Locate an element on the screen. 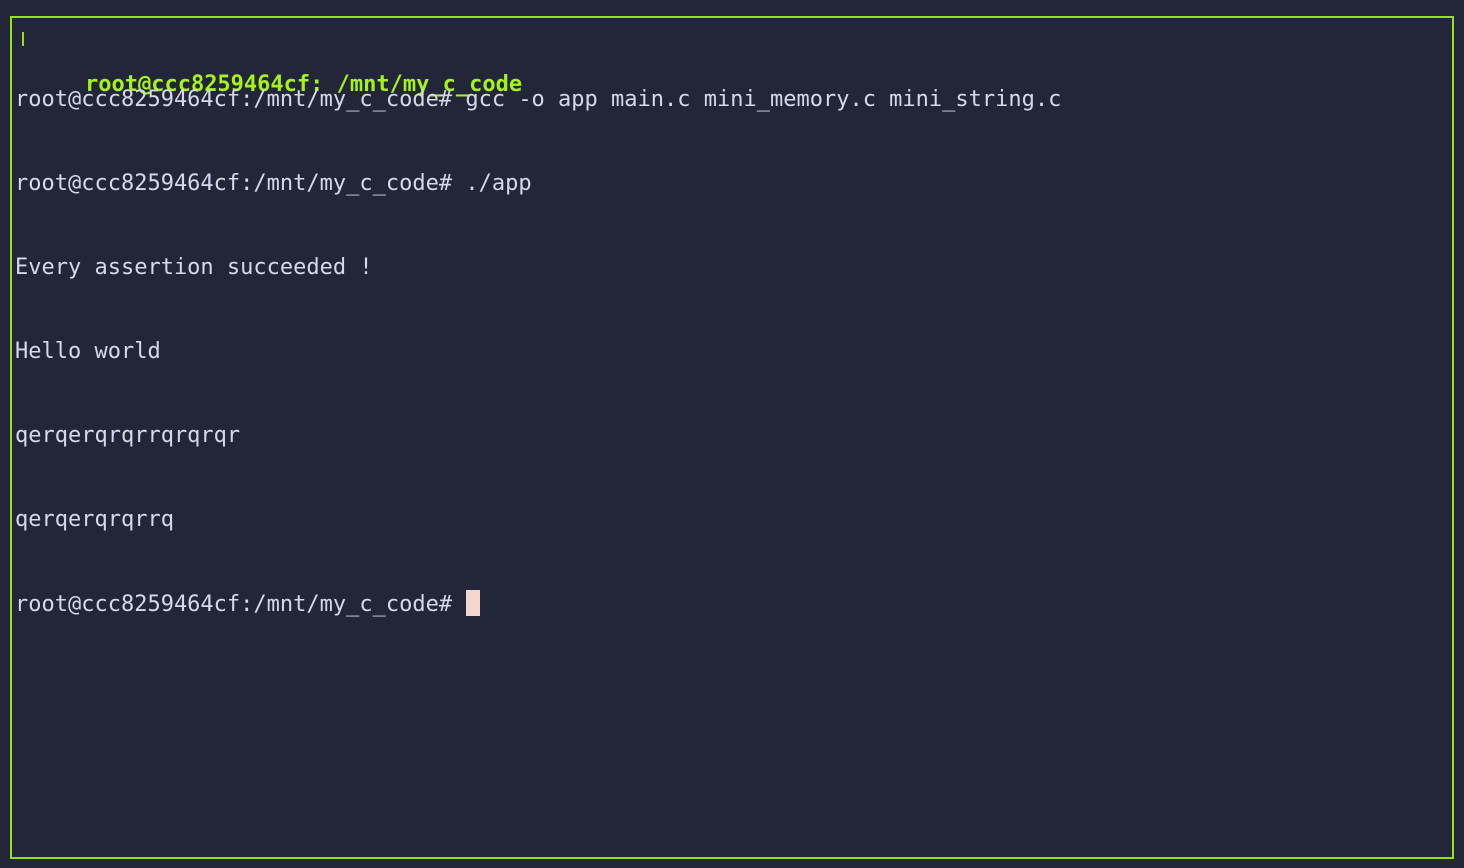 The width and height of the screenshot is (1464, 868). terminal-line: qerqerqrqrrq is located at coordinates (94, 519).